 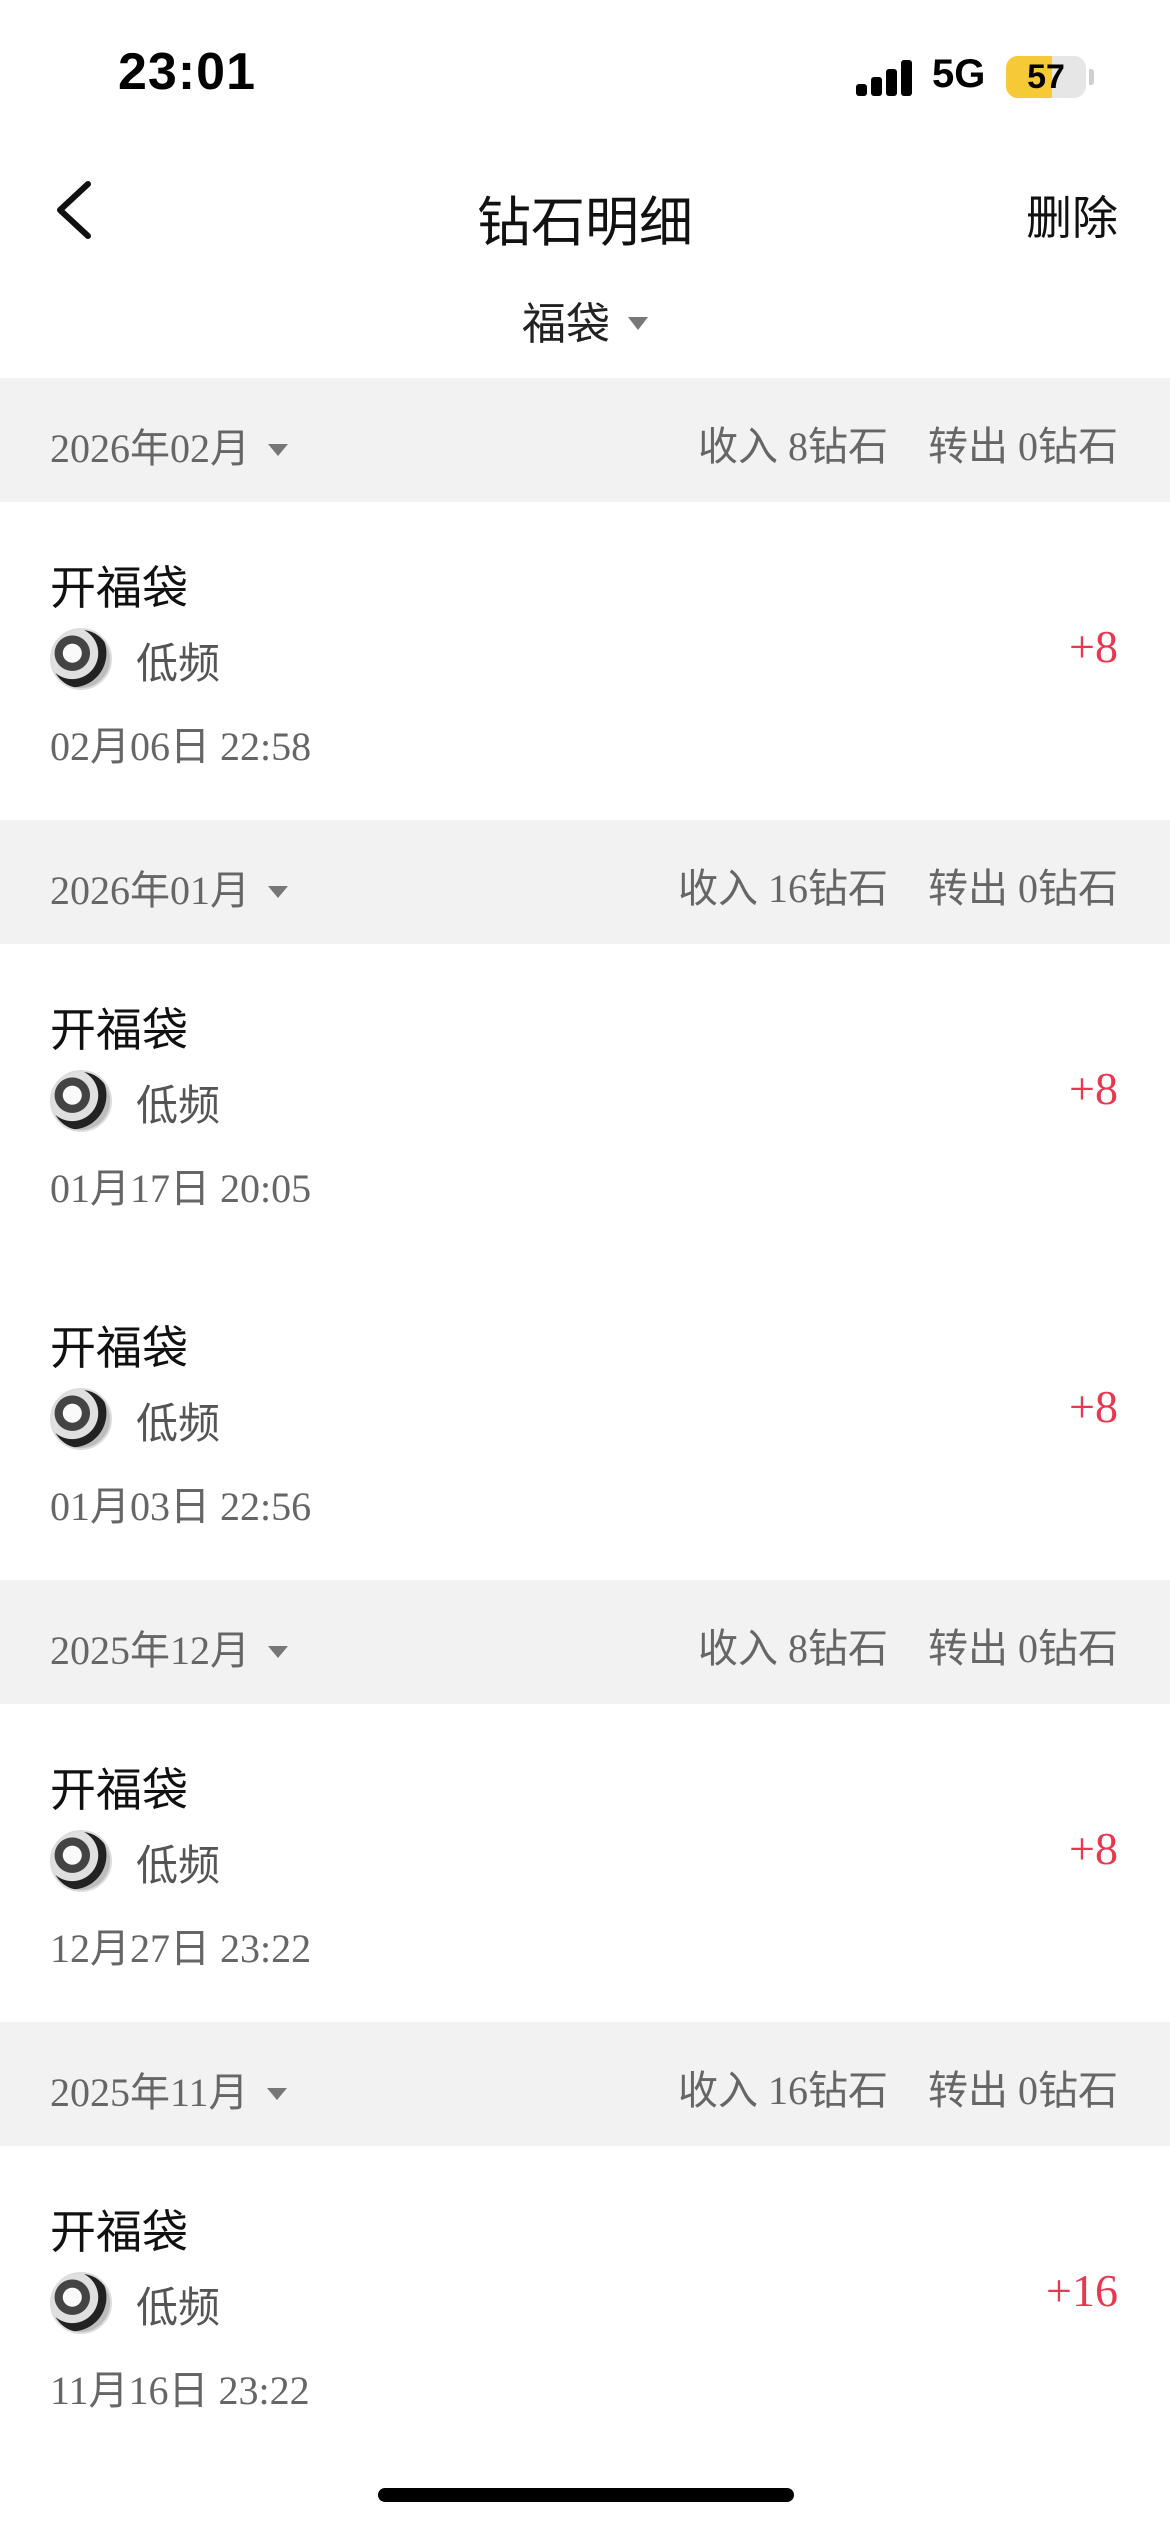 I want to click on month-header: 2025年12月 收入 8钻石 转出 0钻石, so click(x=585, y=1642).